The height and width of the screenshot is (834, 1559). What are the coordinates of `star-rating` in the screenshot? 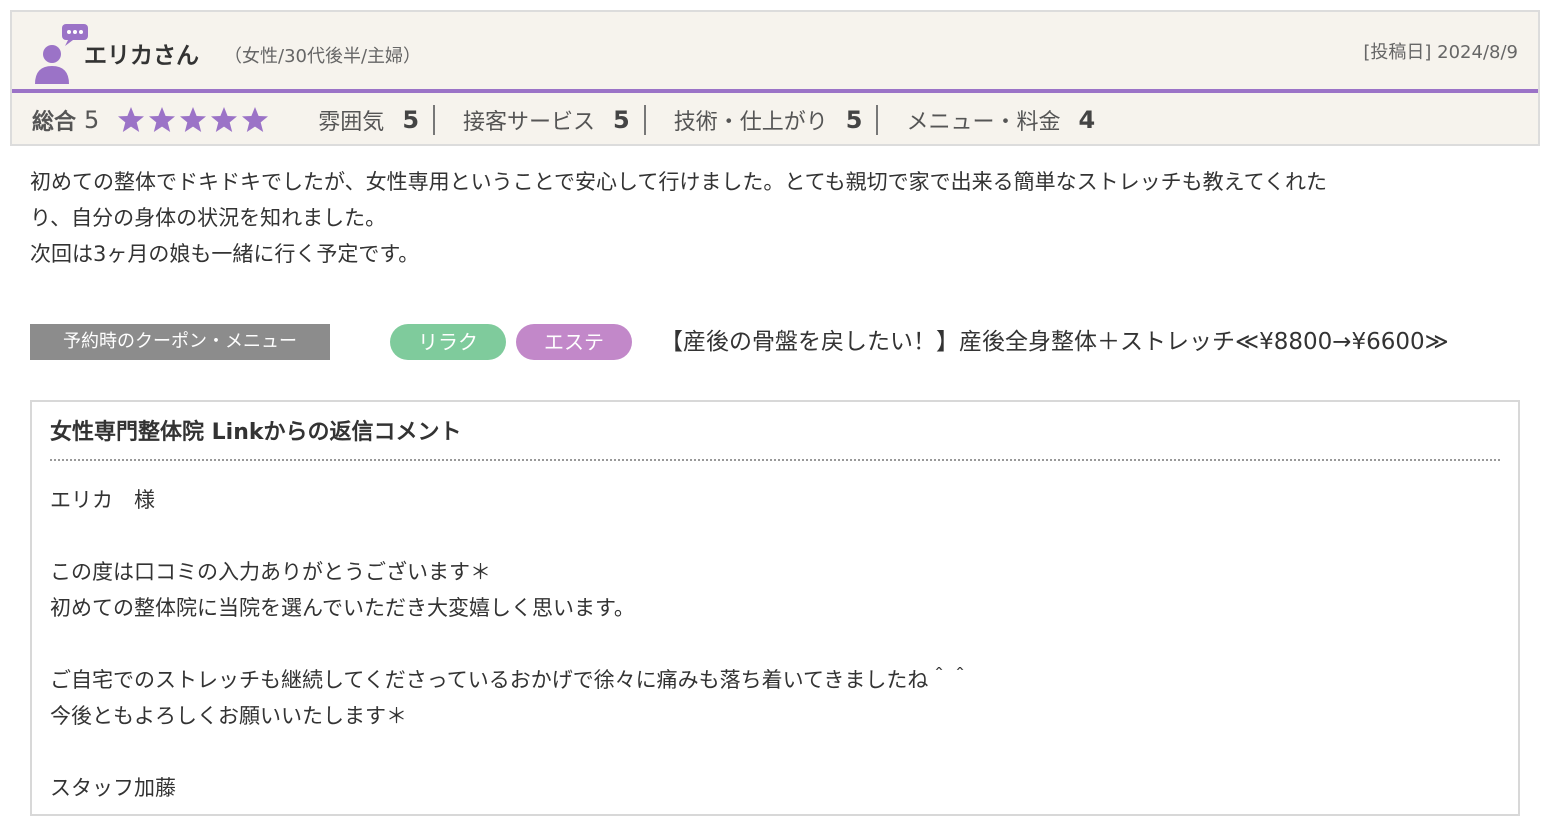 It's located at (194, 120).